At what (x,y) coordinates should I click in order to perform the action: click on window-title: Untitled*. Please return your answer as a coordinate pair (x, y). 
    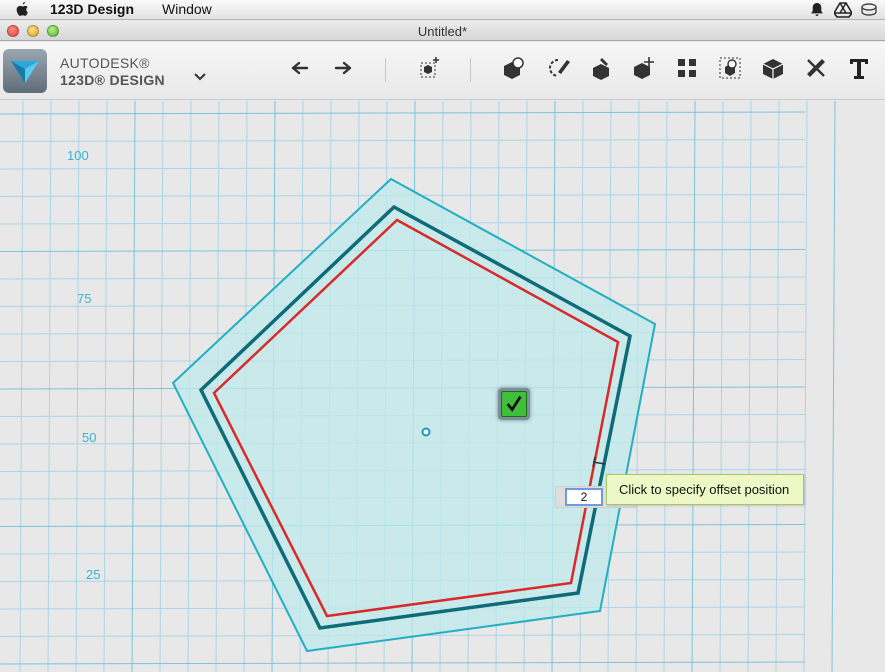
    Looking at the image, I should click on (442, 31).